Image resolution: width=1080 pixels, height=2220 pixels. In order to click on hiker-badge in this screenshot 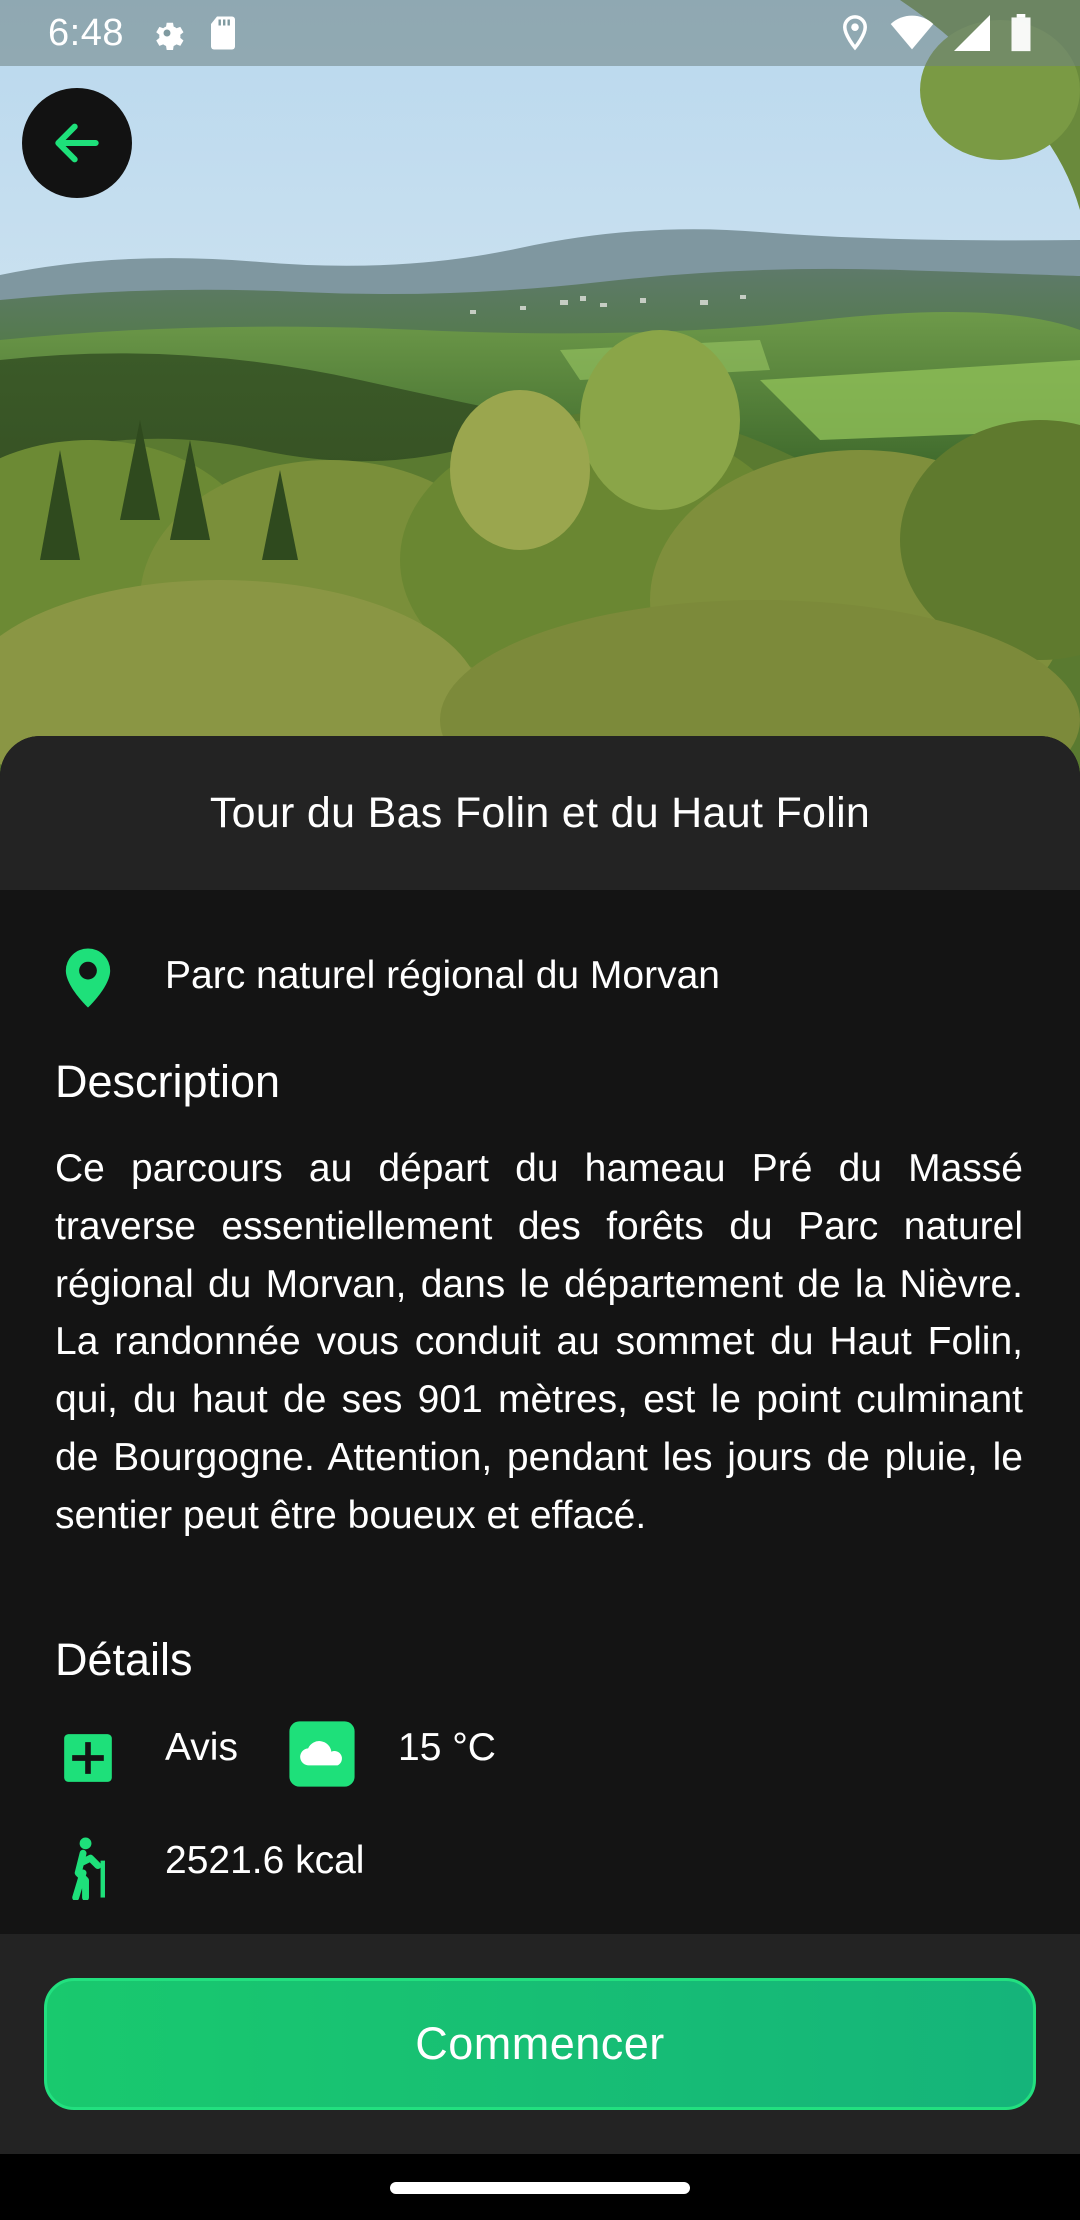, I will do `click(88, 1868)`.